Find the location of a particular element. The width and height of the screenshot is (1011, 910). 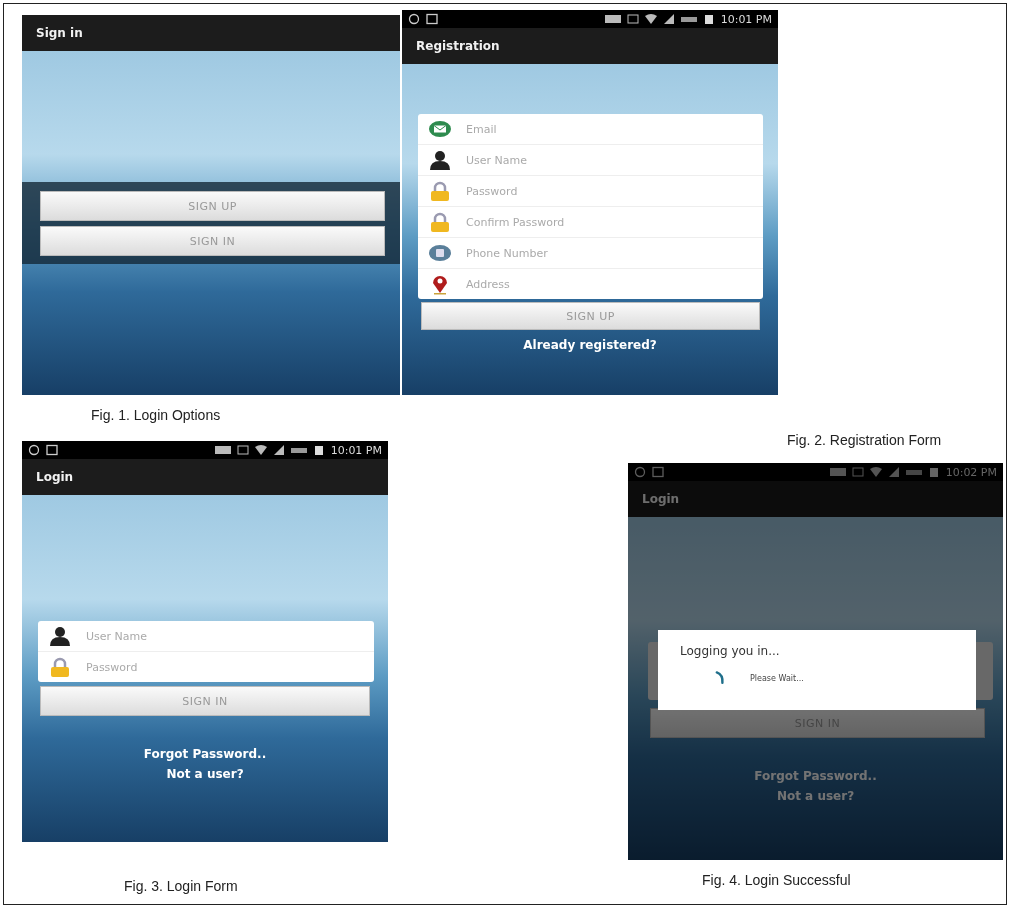

screen-title: Registration is located at coordinates (458, 46).